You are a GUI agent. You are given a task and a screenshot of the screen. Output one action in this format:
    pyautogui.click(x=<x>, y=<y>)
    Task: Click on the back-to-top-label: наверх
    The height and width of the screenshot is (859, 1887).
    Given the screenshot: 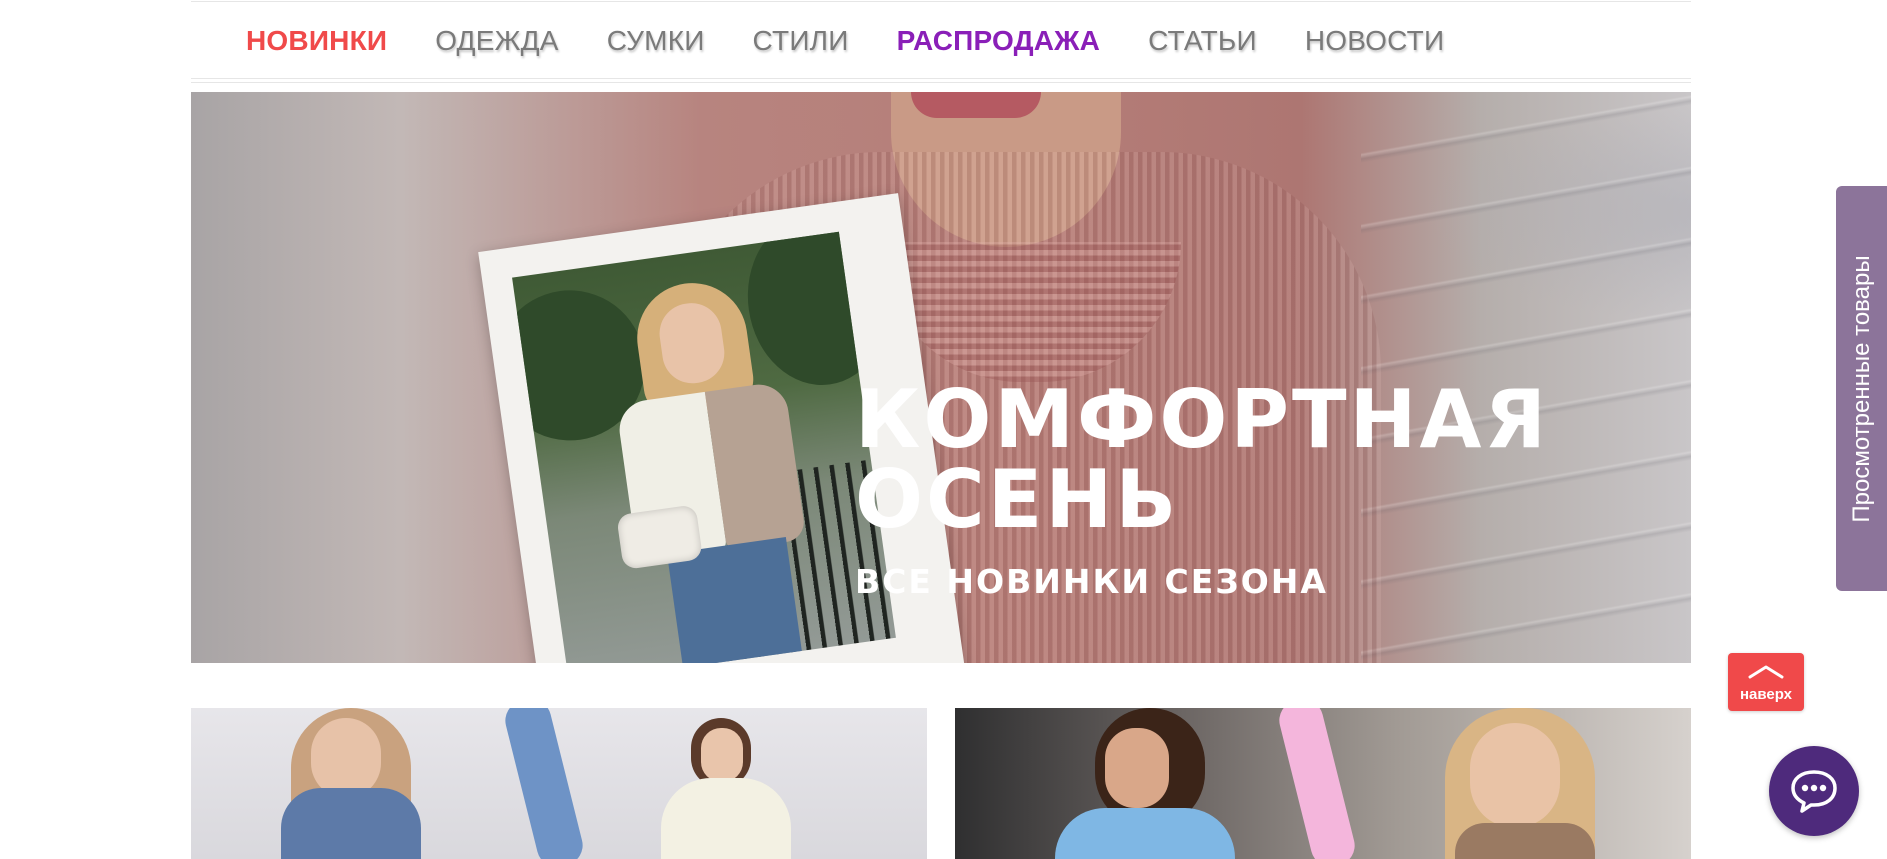 What is the action you would take?
    pyautogui.click(x=1766, y=694)
    